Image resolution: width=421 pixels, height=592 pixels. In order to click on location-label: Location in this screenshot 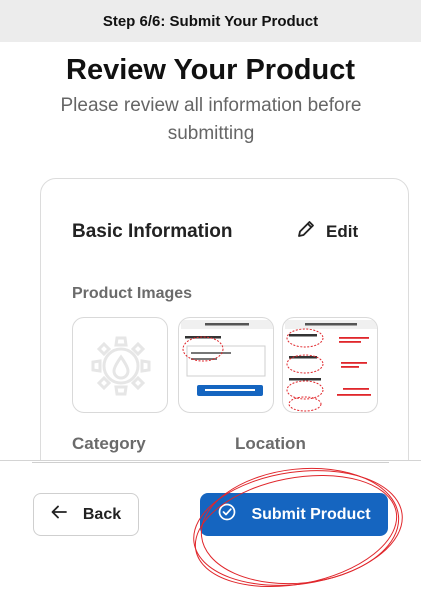, I will do `click(270, 443)`.